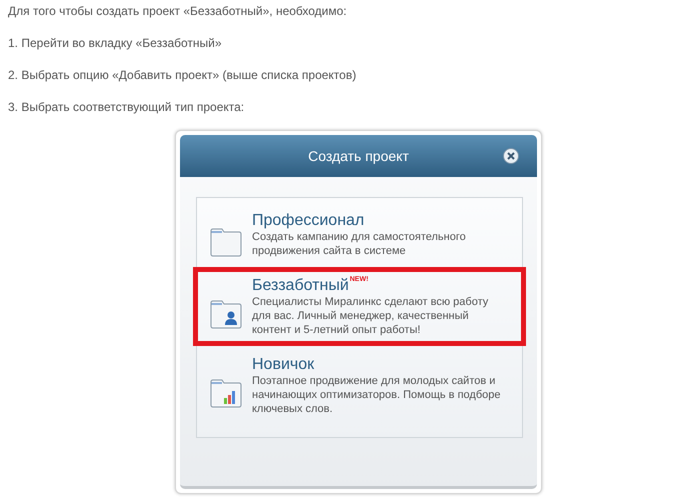 This screenshot has width=700, height=500. Describe the element at coordinates (226, 393) in the screenshot. I see `chart-folder-icon` at that location.